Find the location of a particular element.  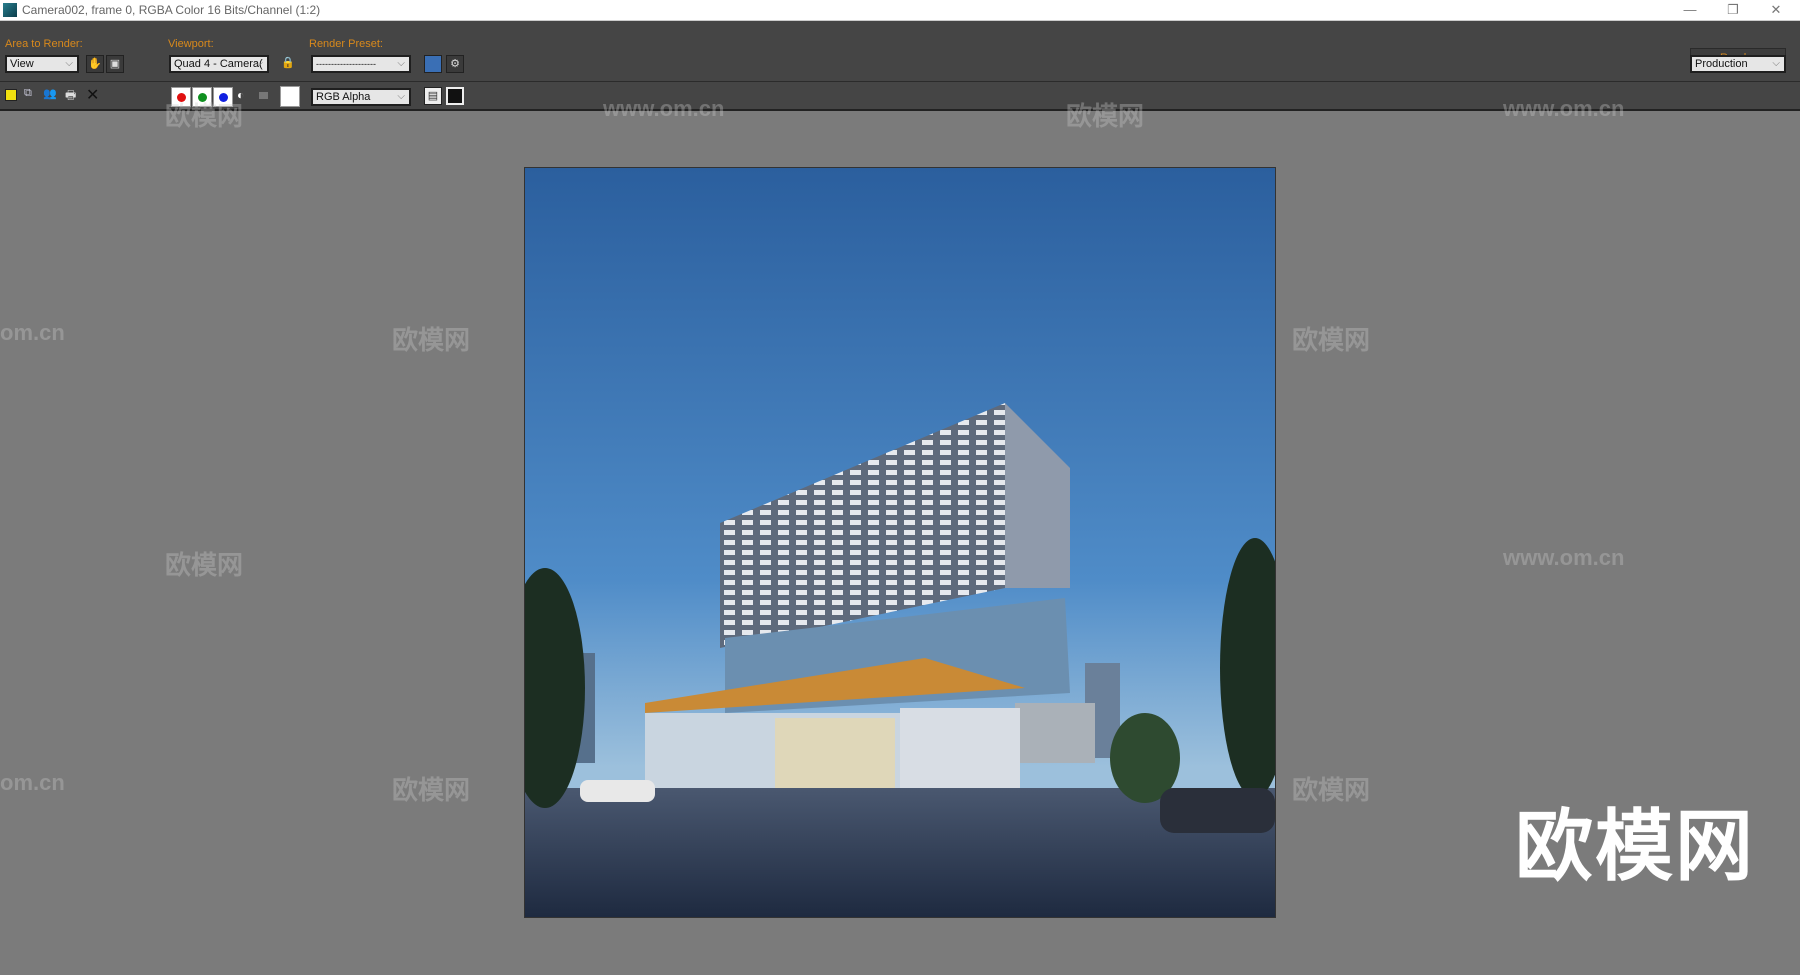

app-icon is located at coordinates (10, 10).